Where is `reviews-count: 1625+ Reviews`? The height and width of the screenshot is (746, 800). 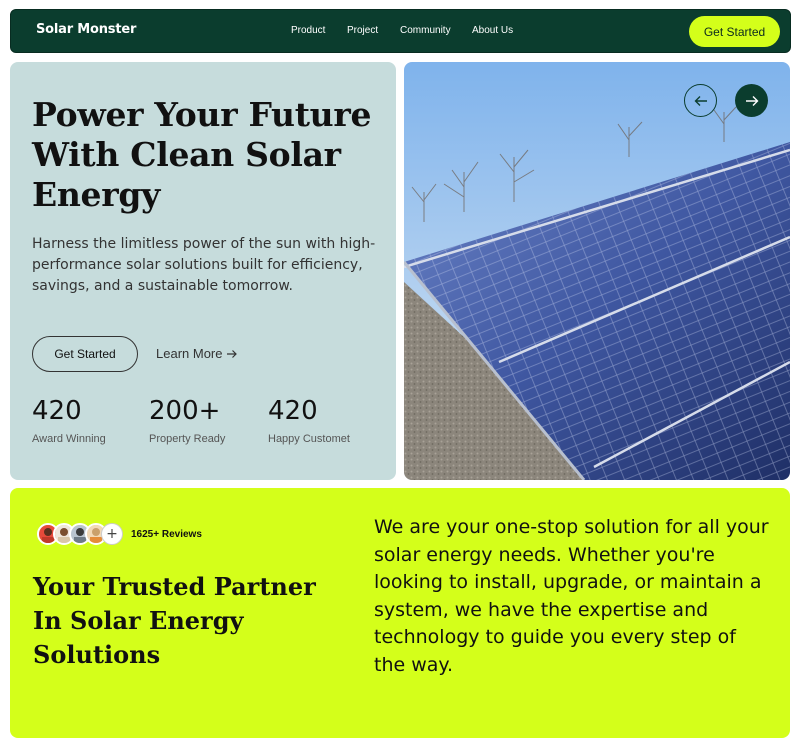
reviews-count: 1625+ Reviews is located at coordinates (166, 534).